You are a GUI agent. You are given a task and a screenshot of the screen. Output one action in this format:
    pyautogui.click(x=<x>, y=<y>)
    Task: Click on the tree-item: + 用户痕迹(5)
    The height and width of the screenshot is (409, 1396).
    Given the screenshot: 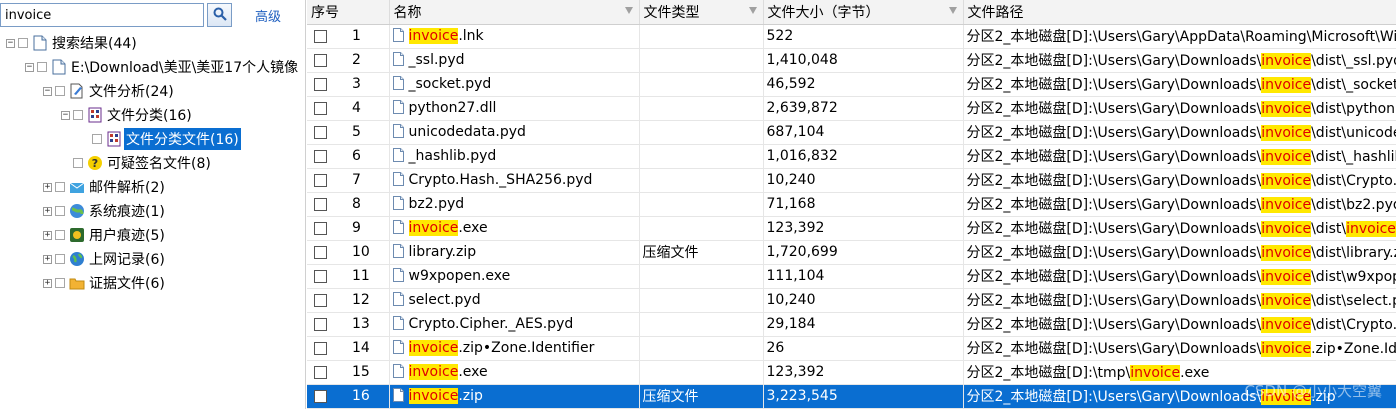 What is the action you would take?
    pyautogui.click(x=105, y=235)
    